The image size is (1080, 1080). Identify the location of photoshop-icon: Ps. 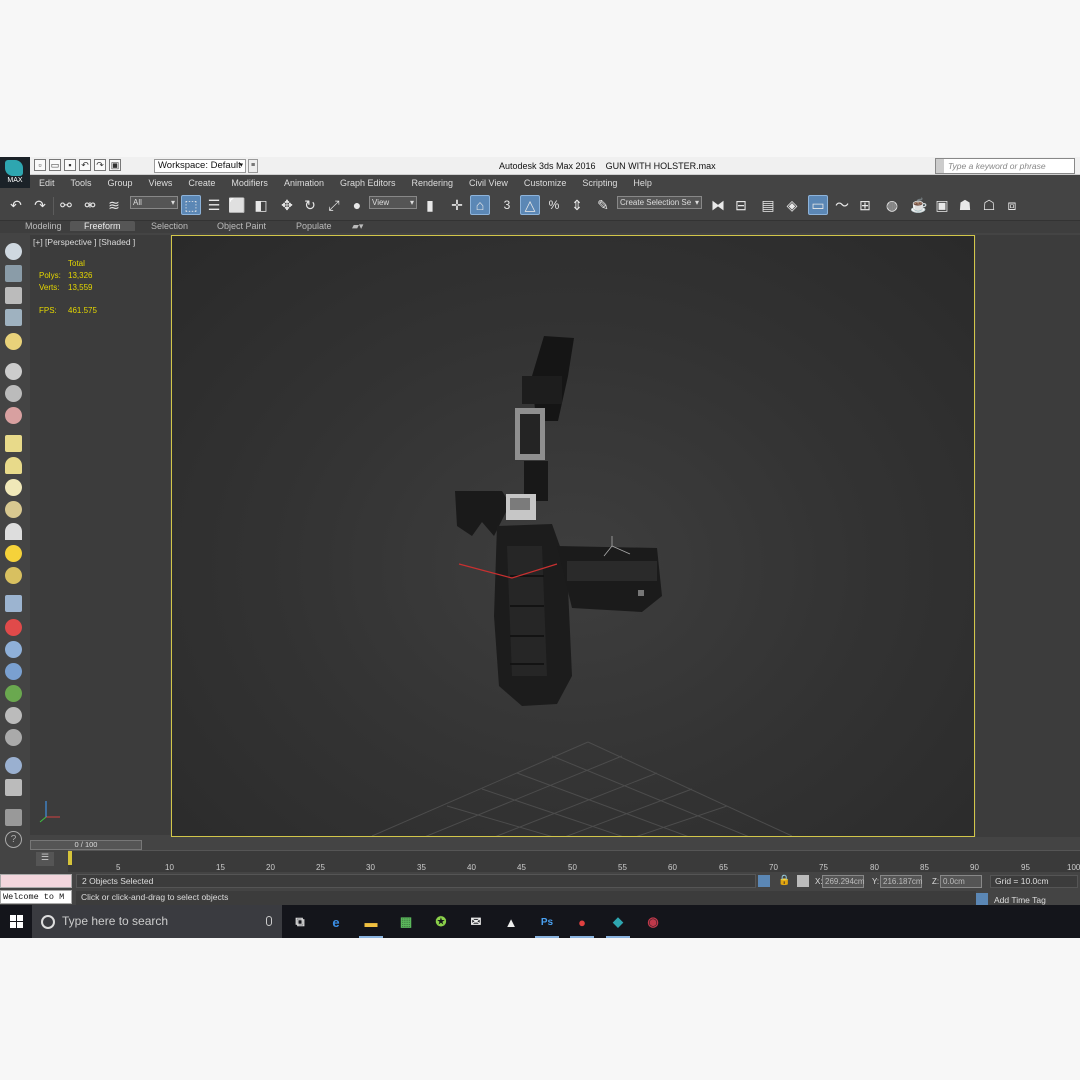
(547, 924).